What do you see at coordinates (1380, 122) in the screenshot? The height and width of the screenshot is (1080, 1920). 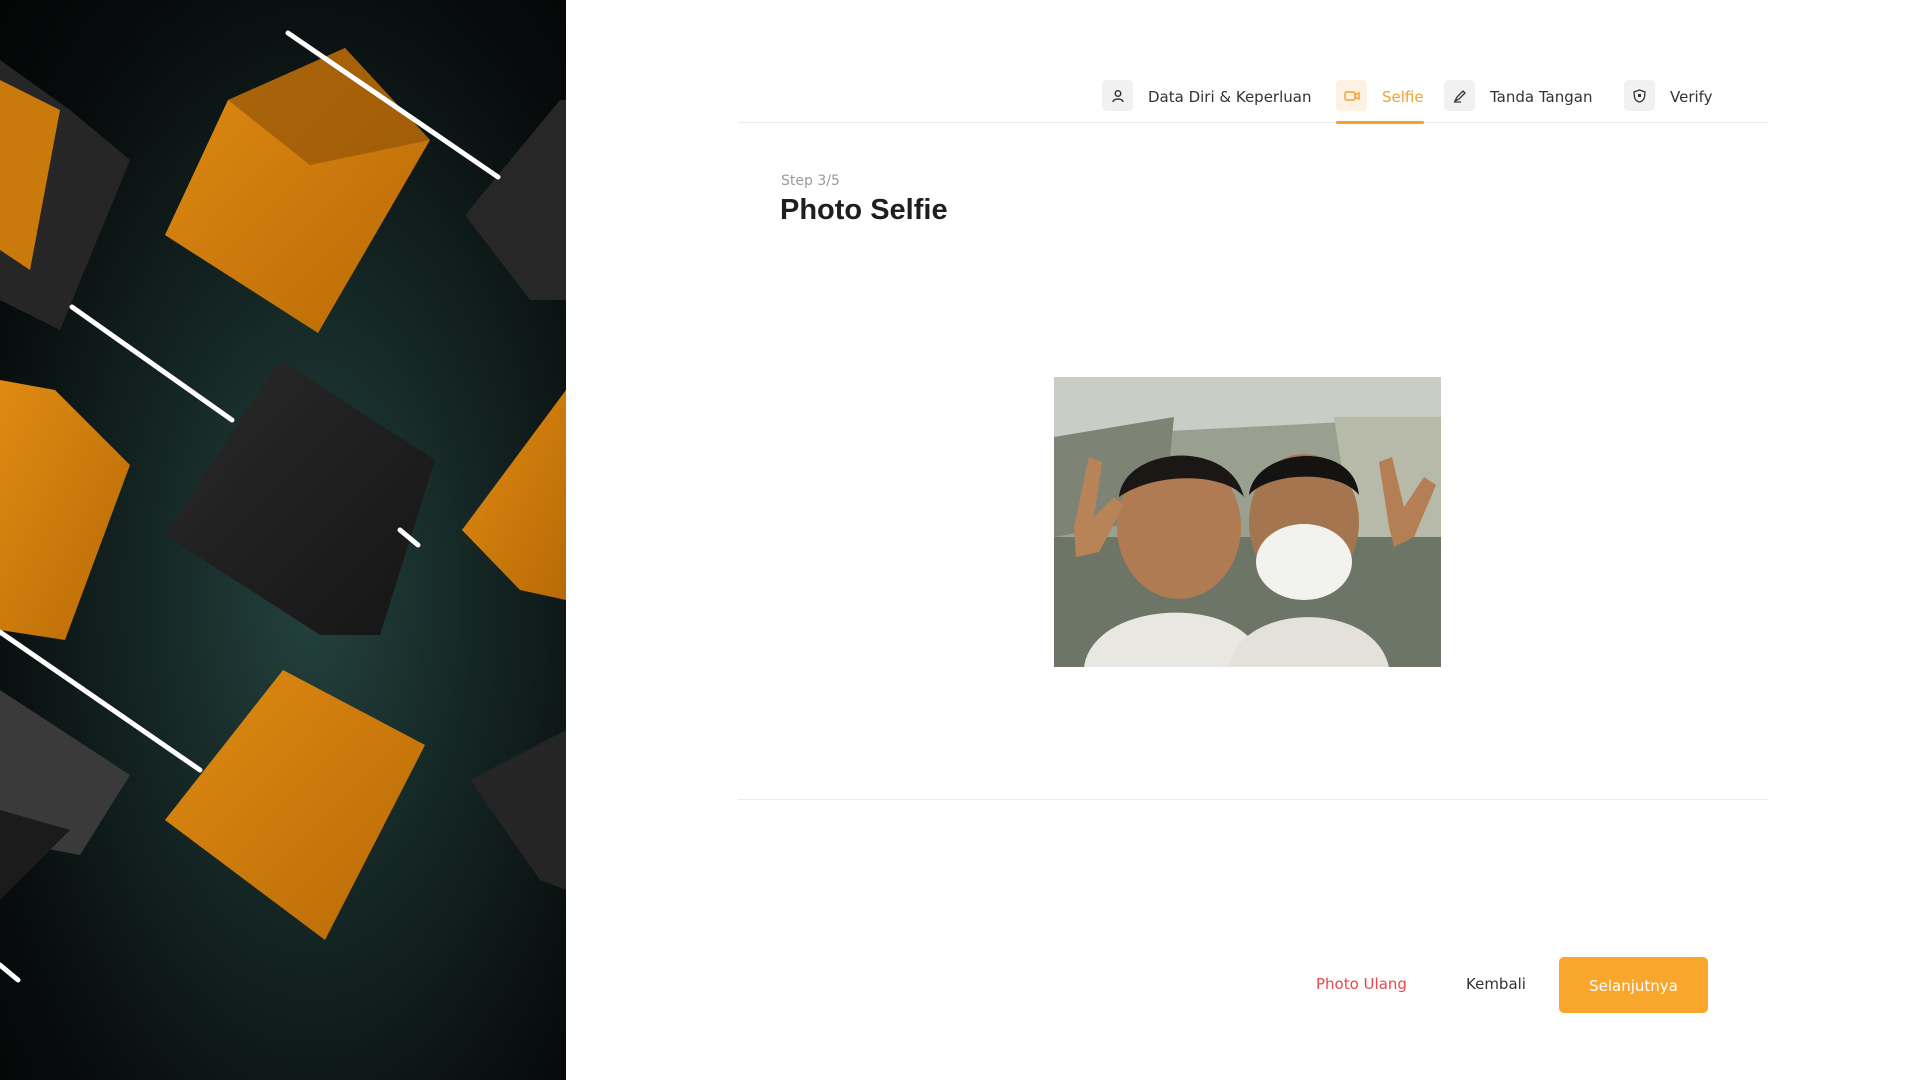 I see `active-step-indicator` at bounding box center [1380, 122].